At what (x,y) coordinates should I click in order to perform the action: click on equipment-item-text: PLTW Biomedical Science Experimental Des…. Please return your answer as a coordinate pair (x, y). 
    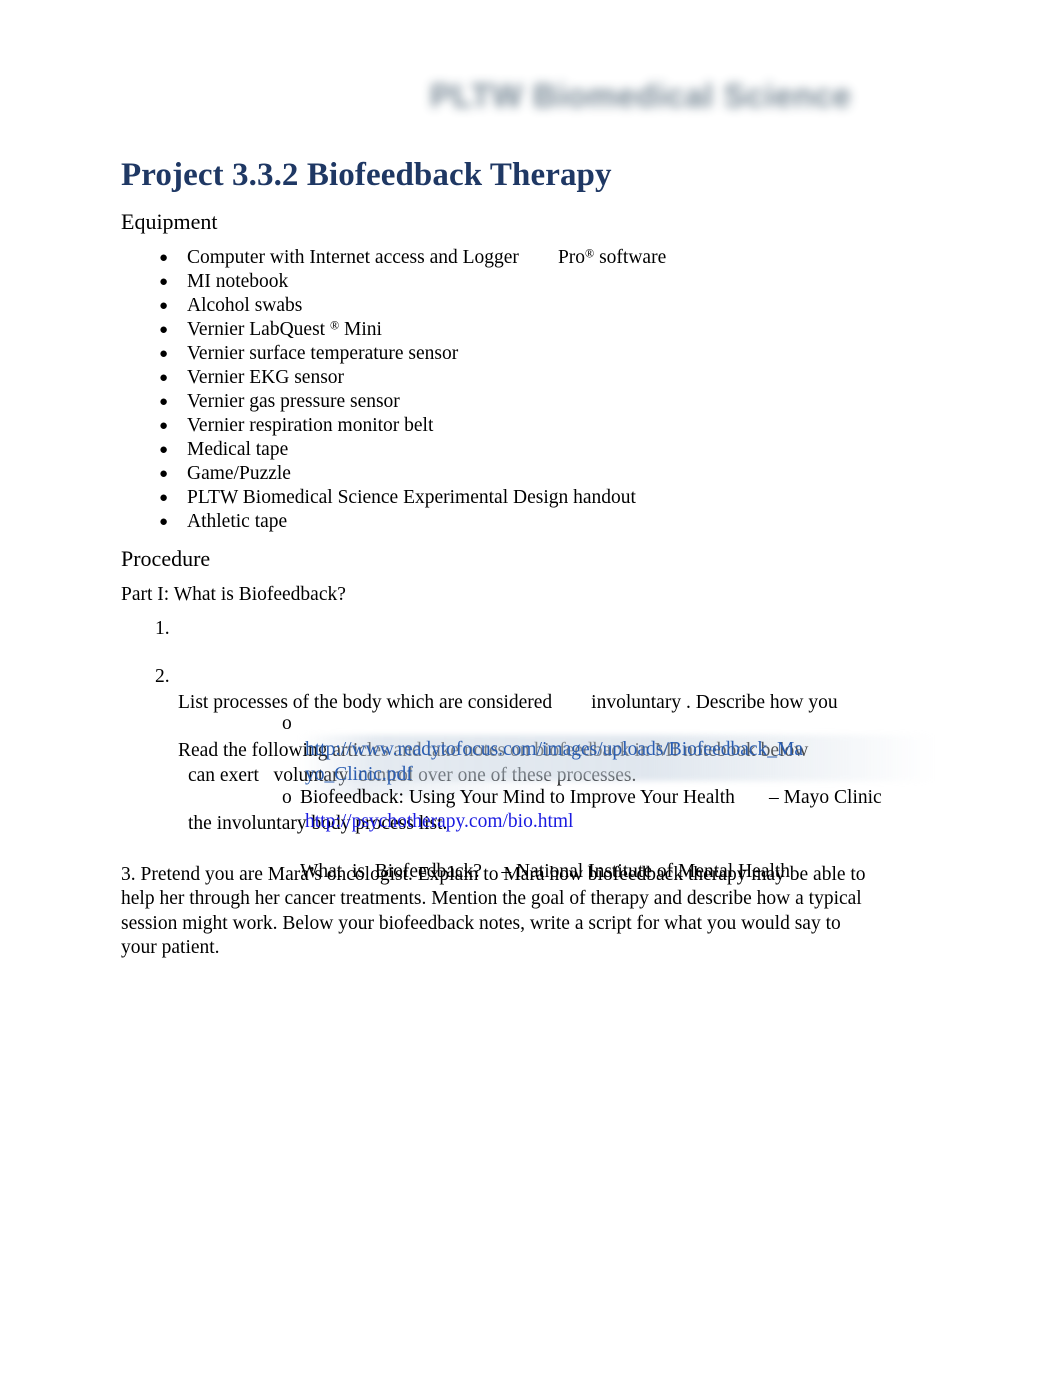
    Looking at the image, I should click on (411, 497).